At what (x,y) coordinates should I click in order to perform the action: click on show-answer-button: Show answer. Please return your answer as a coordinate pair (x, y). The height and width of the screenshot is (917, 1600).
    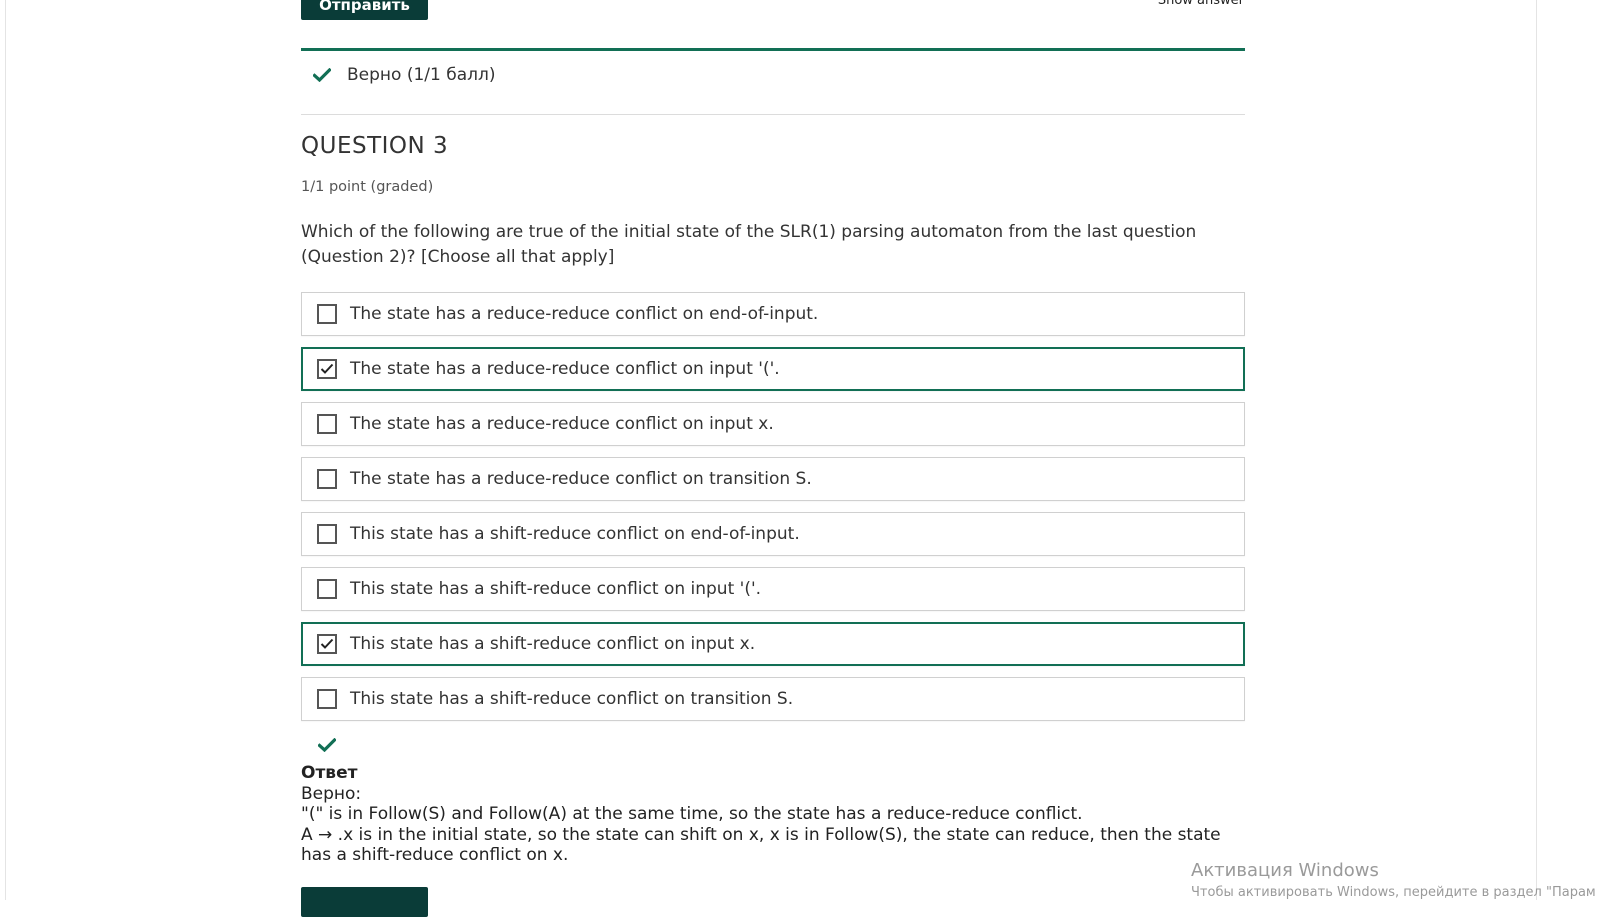
    Looking at the image, I should click on (1182, 4).